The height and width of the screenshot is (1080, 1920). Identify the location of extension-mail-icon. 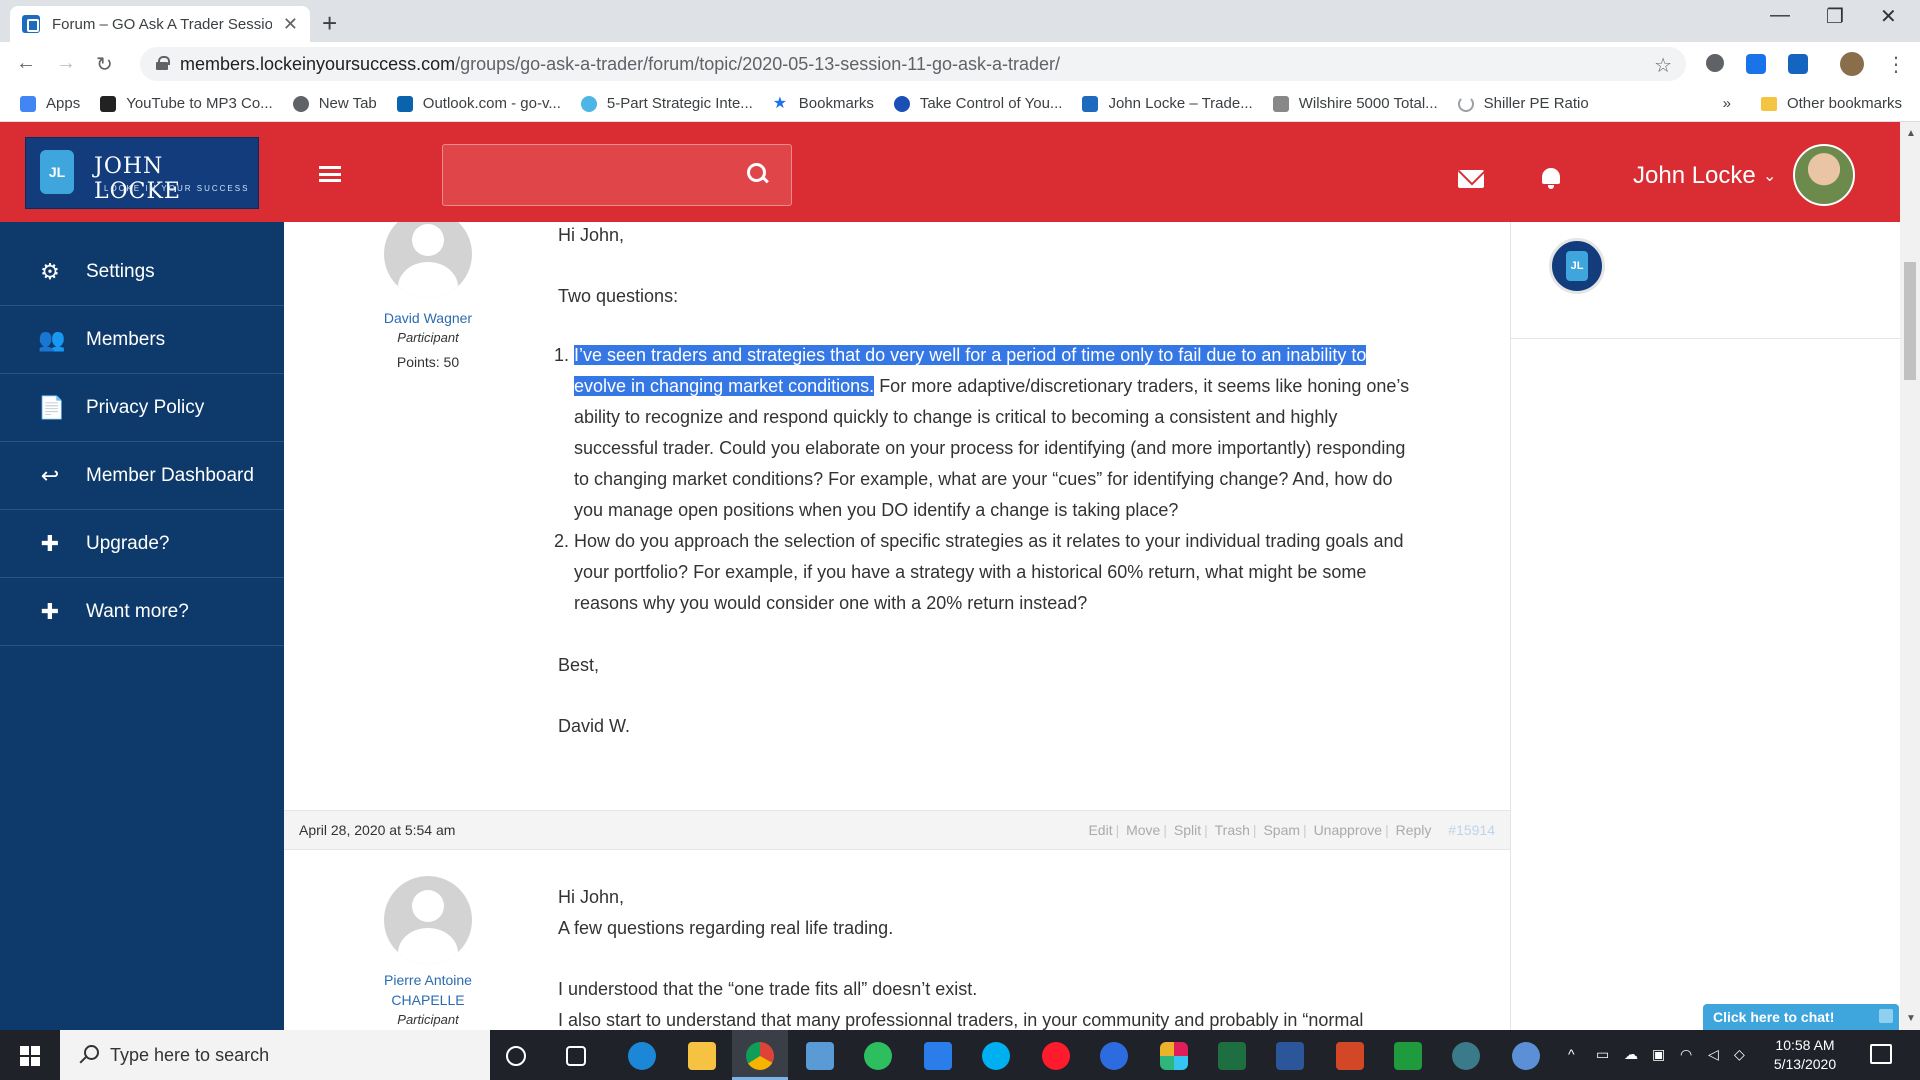
(1798, 64).